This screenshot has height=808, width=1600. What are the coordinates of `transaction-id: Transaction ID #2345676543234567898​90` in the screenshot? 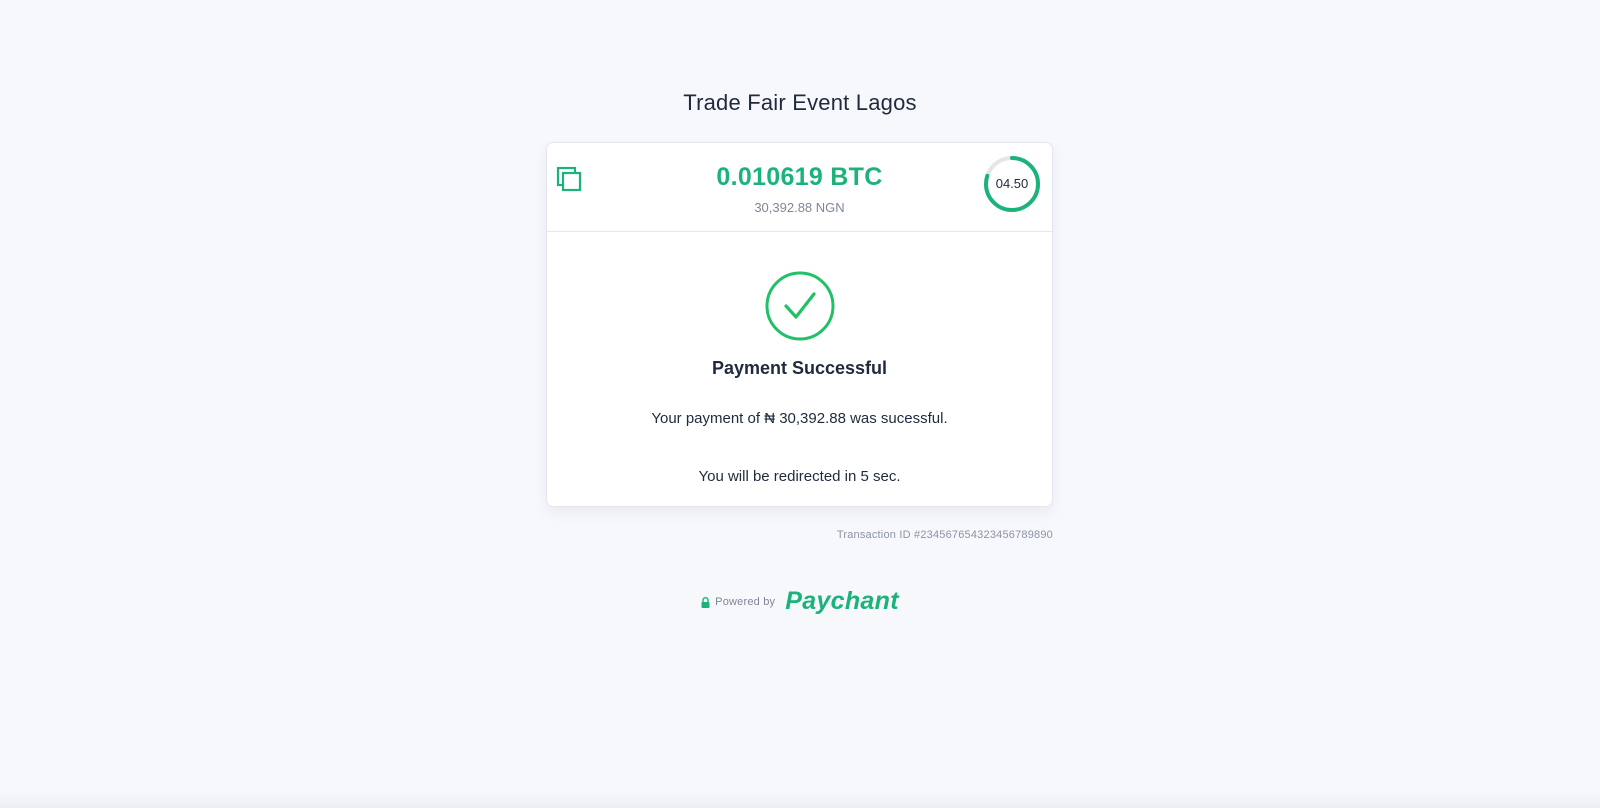 It's located at (944, 535).